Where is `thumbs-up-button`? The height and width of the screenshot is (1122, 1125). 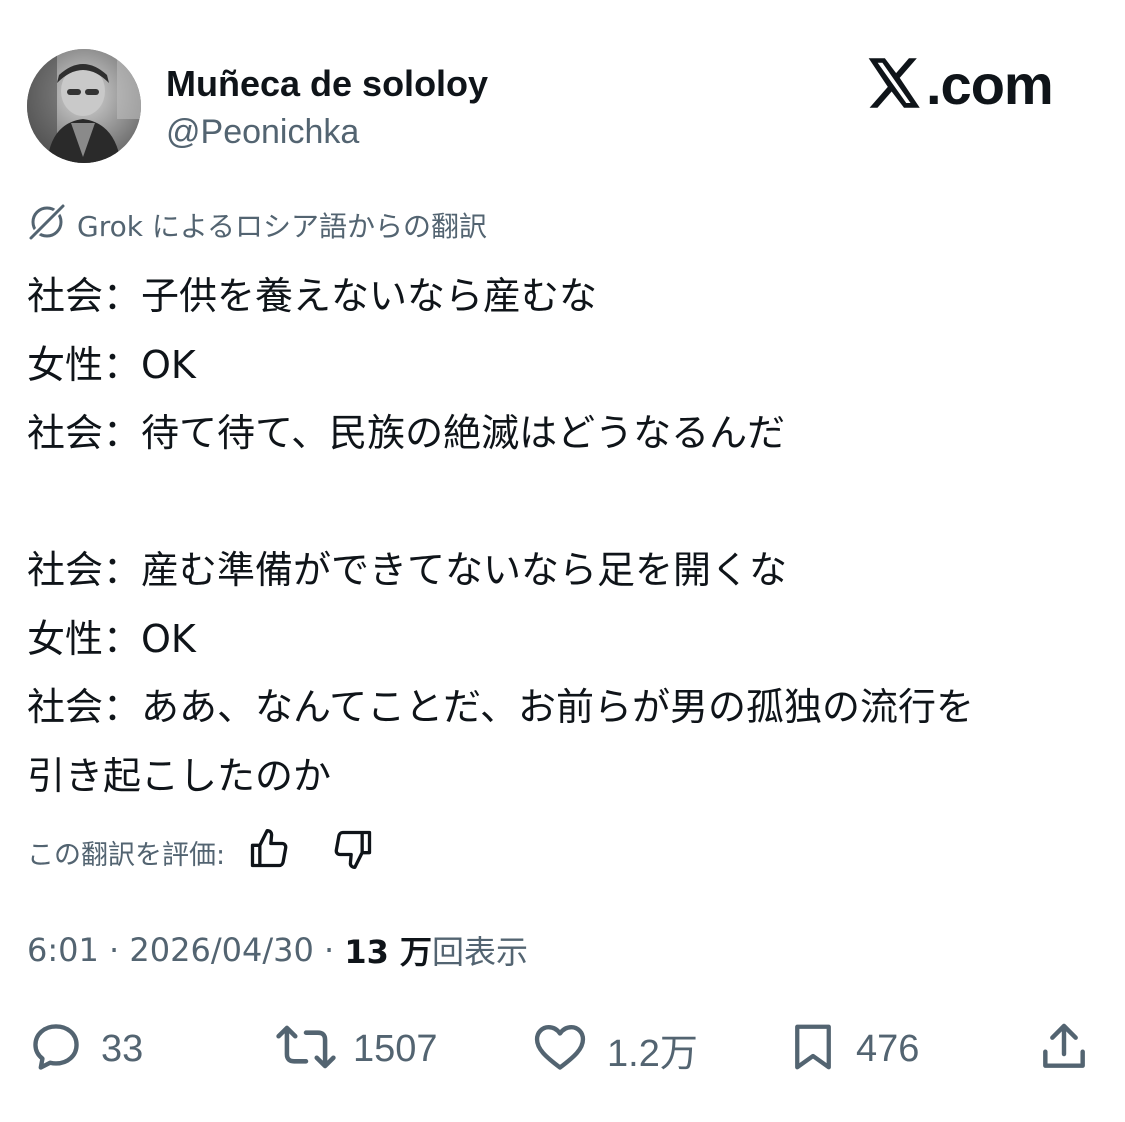 thumbs-up-button is located at coordinates (269, 852).